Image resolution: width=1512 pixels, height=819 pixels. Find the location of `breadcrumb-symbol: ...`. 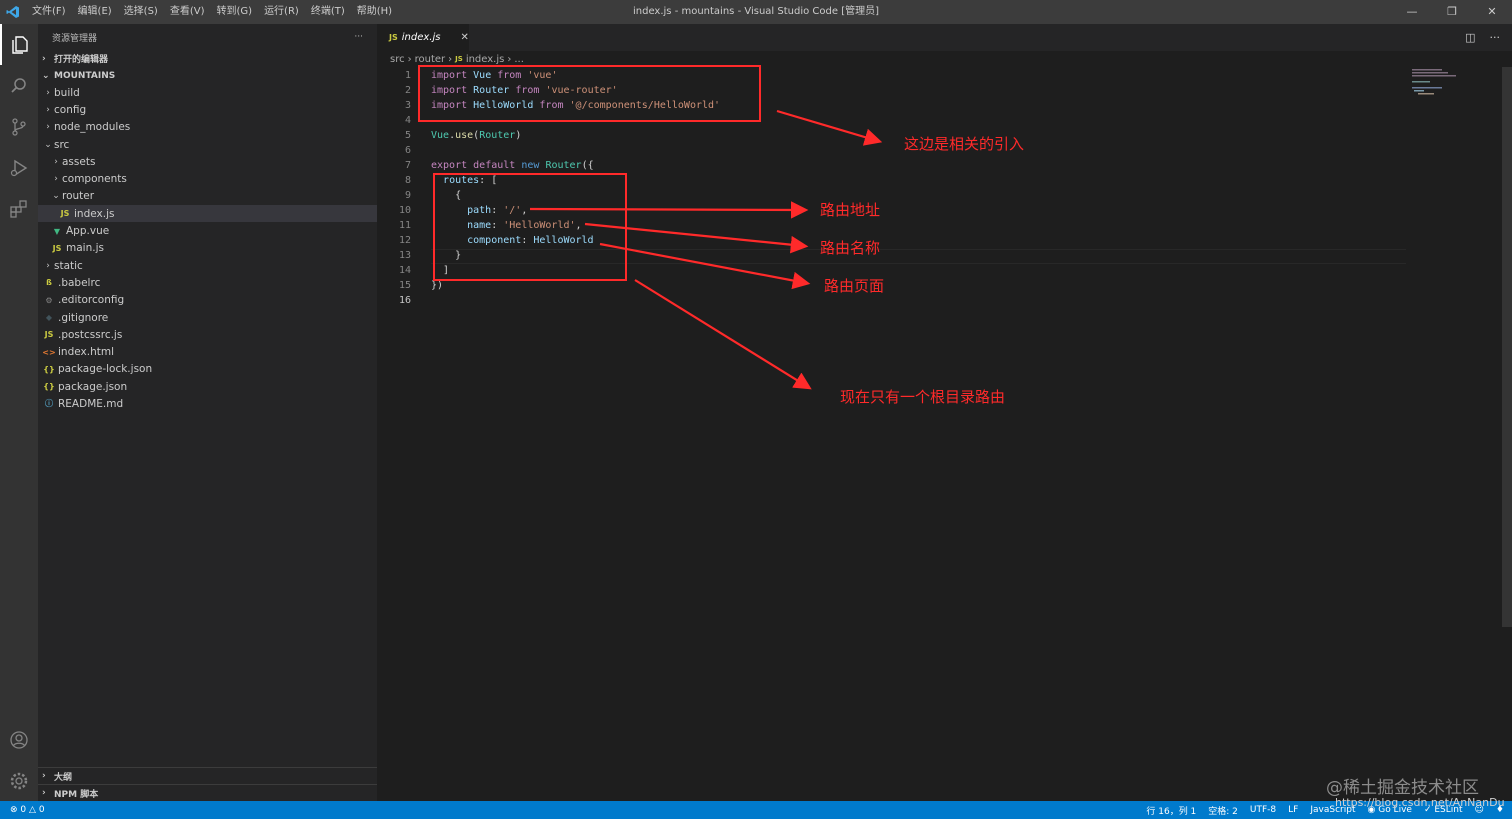

breadcrumb-symbol: ... is located at coordinates (519, 59).